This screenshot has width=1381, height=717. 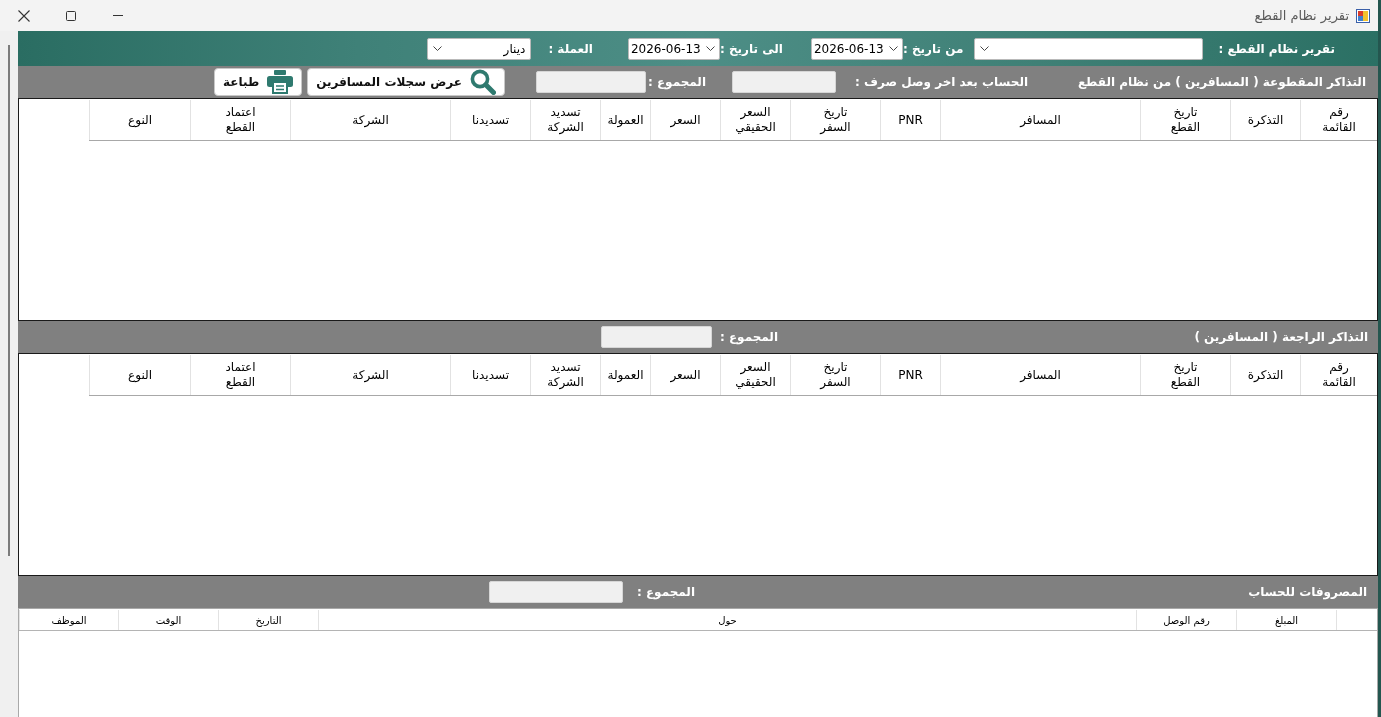 I want to click on column-header: رقم الوصل, so click(x=1186, y=620).